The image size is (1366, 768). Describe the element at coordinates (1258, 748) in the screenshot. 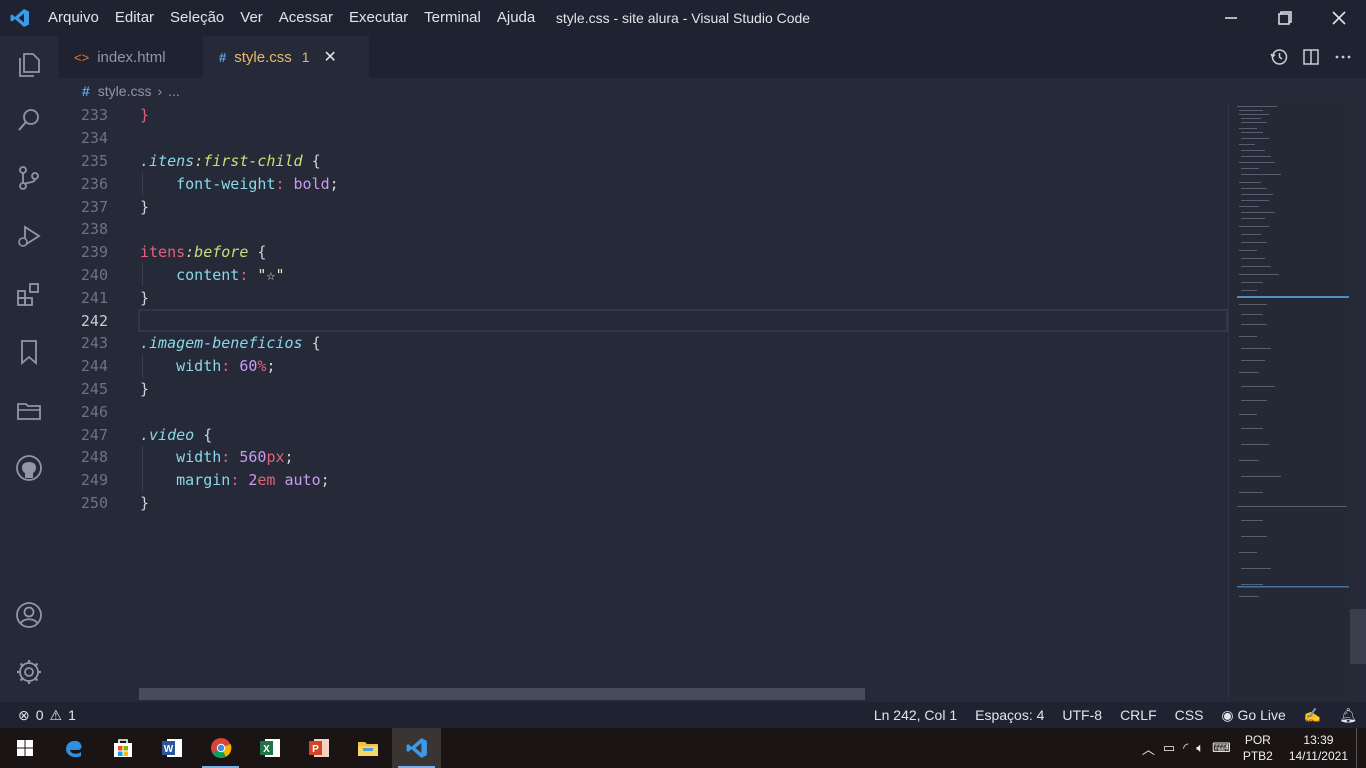

I see `input-language: POR PTB2` at that location.